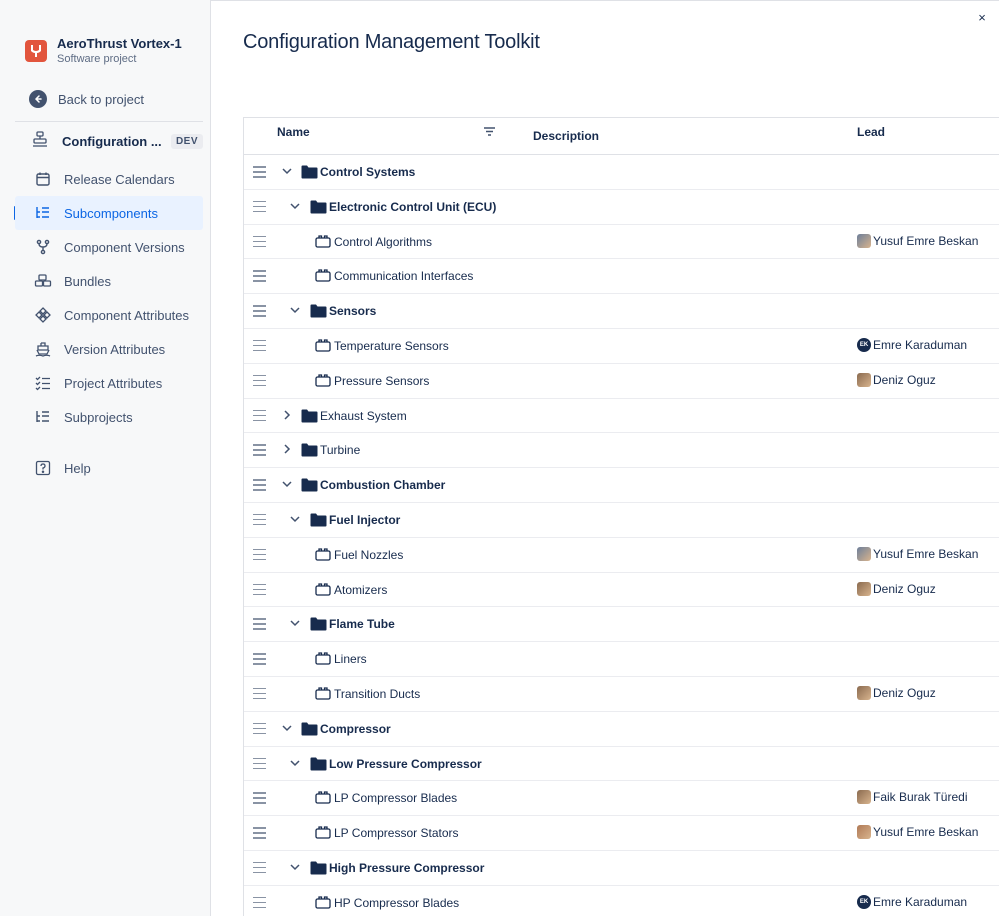  Describe the element at coordinates (396, 833) in the screenshot. I see `row-name: LP Compressor Stators` at that location.